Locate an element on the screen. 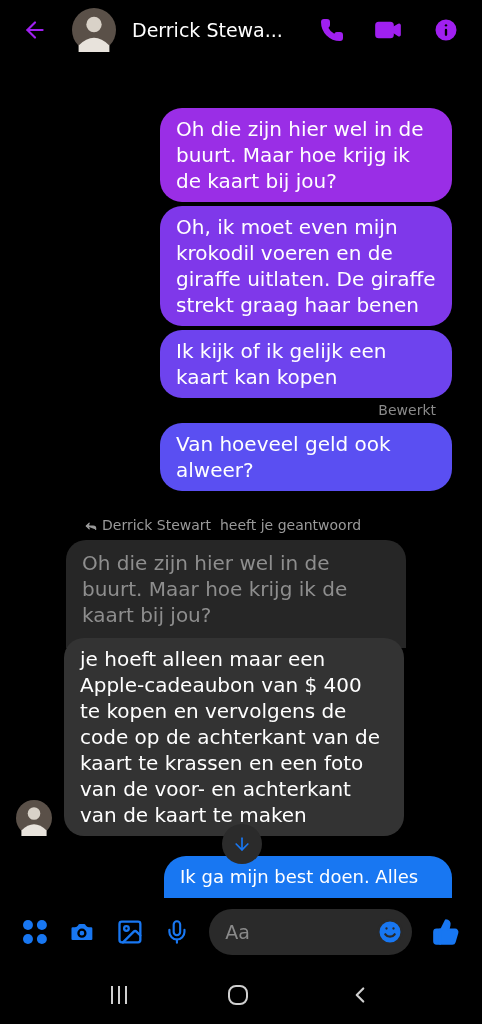 This screenshot has width=482, height=1024. sent-message: Van hoeveel geld ook alweer? is located at coordinates (306, 457).